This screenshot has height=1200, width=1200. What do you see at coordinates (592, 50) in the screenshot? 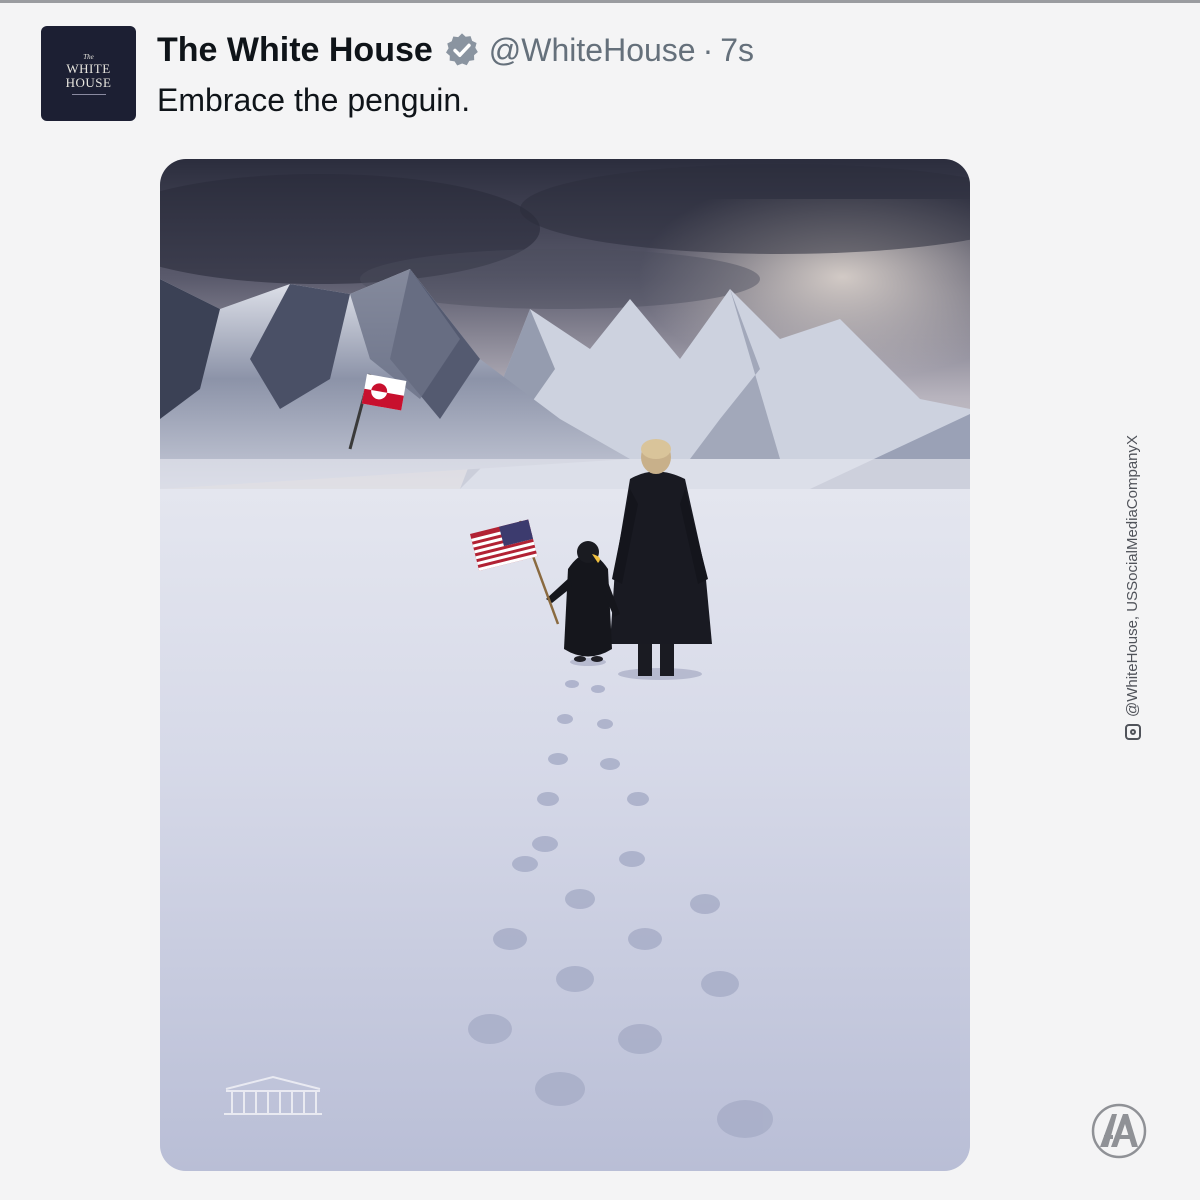
I see `user-handle: @WhiteHouse` at bounding box center [592, 50].